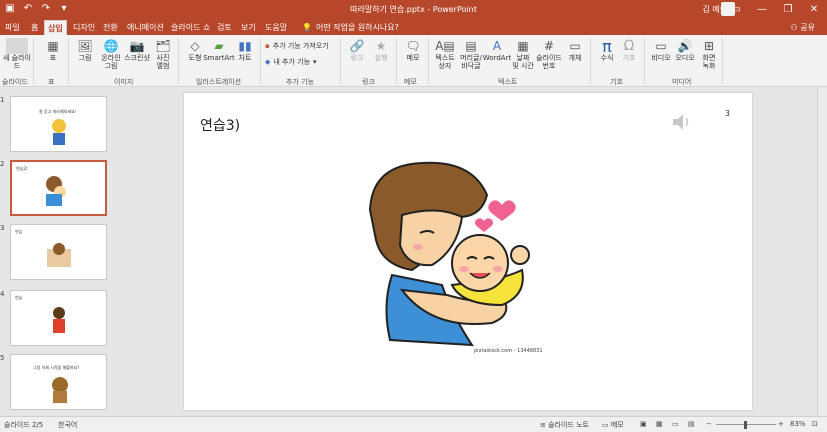  Describe the element at coordinates (675, 424) in the screenshot. I see `reading-view-icon: ▭` at that location.